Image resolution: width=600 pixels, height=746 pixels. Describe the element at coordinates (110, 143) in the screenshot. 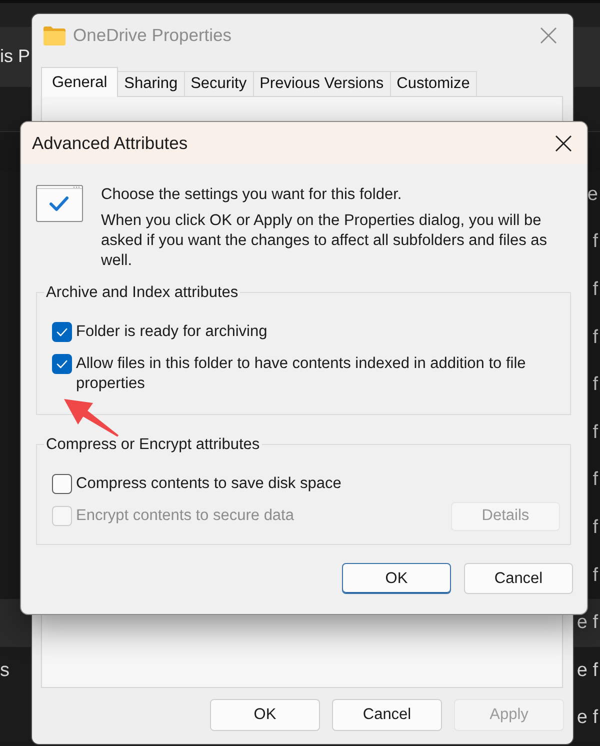

I see `dialog-title: Advanced Attributes` at that location.